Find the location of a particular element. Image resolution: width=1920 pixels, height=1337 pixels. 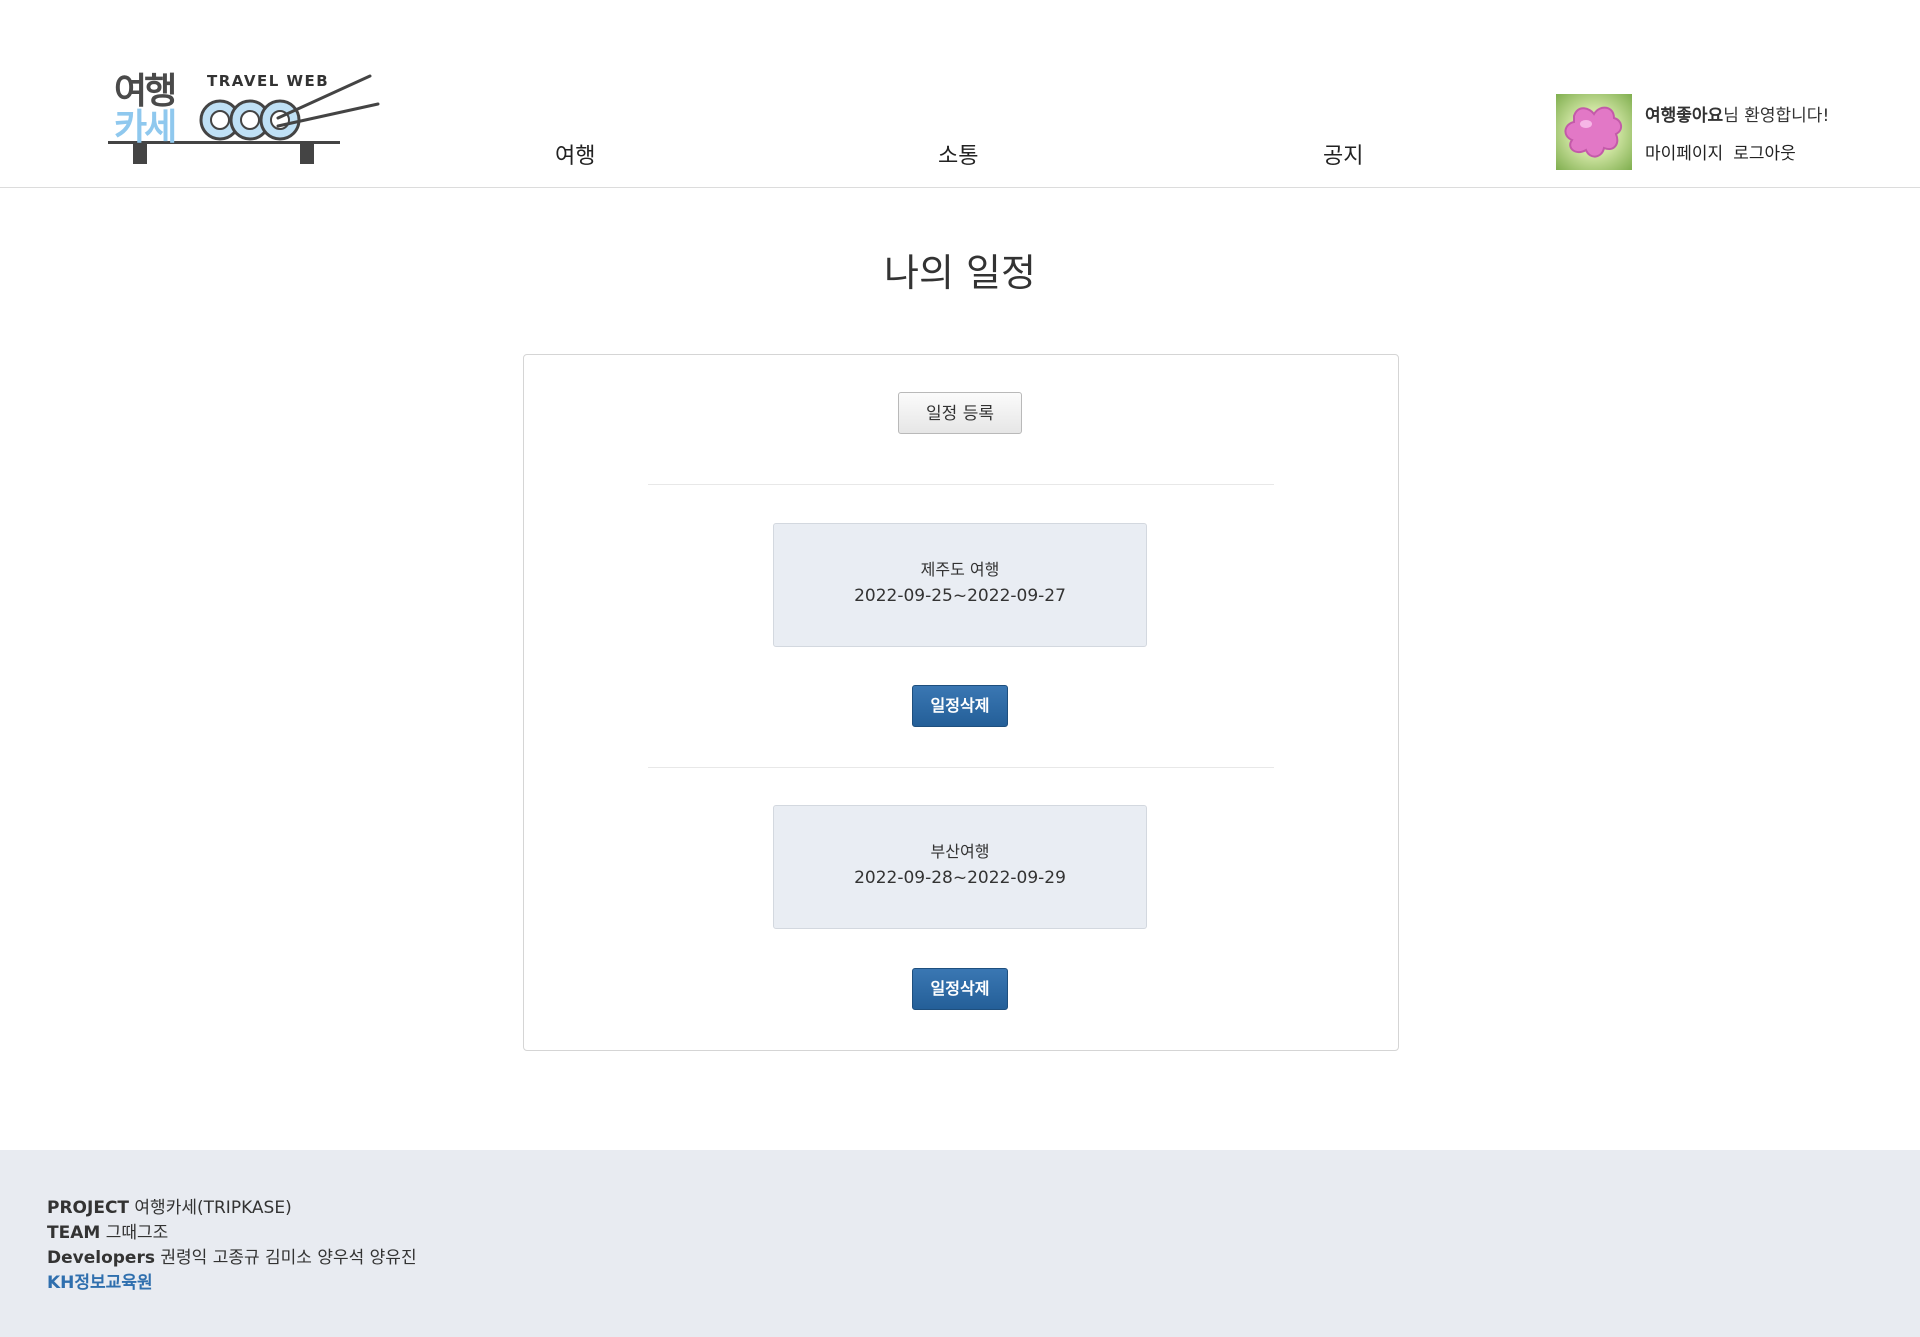

avatar is located at coordinates (1594, 132).